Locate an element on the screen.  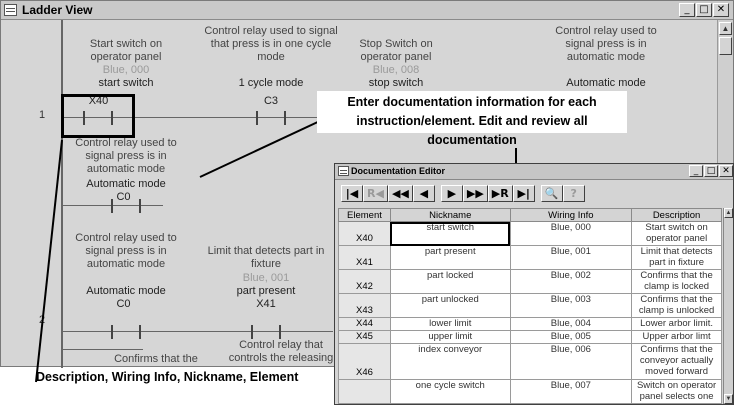
element-cell: X44 is located at coordinates (364, 324).